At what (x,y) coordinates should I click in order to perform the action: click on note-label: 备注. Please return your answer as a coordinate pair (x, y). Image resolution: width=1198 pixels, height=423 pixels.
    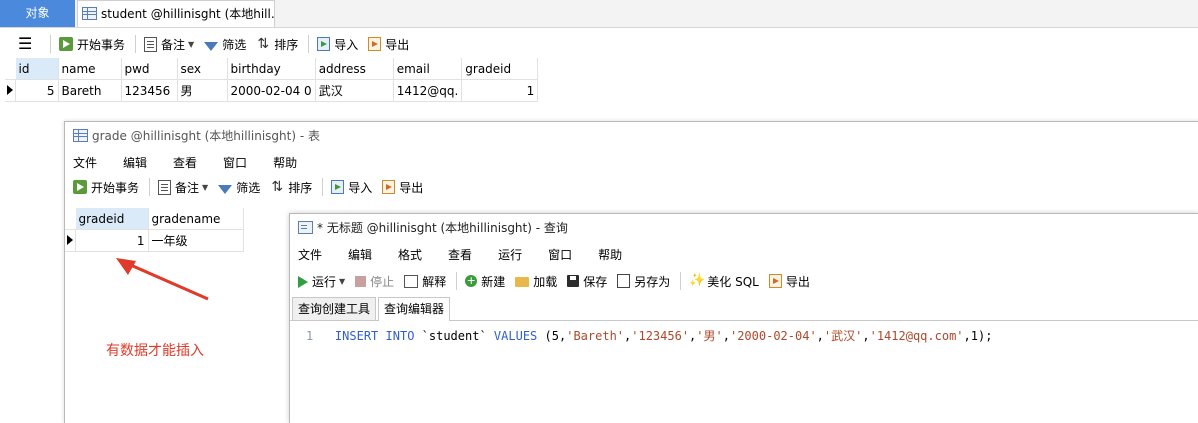
    Looking at the image, I should click on (173, 44).